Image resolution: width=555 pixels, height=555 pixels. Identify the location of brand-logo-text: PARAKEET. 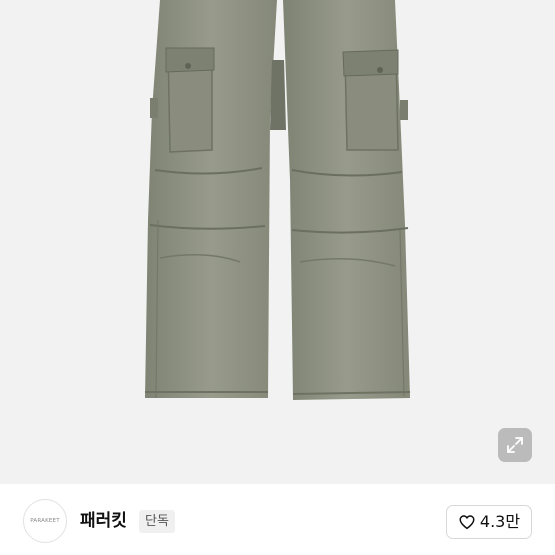
(45, 521).